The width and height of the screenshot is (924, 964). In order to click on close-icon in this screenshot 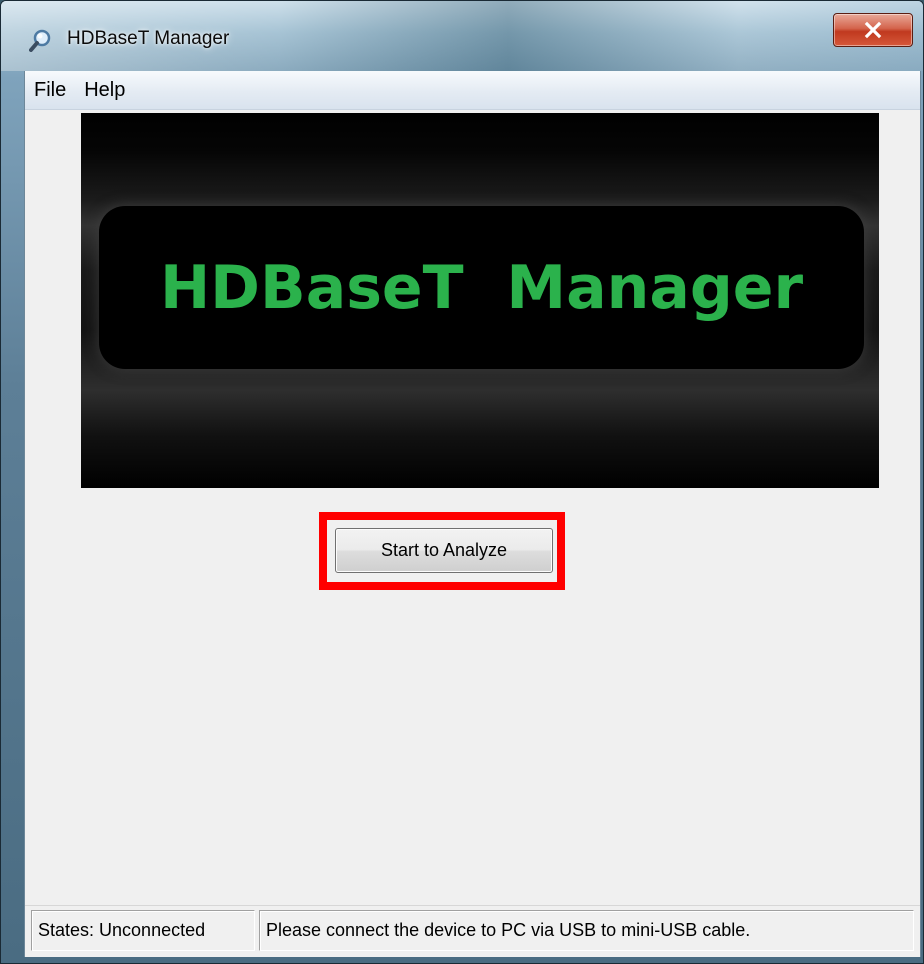, I will do `click(873, 30)`.